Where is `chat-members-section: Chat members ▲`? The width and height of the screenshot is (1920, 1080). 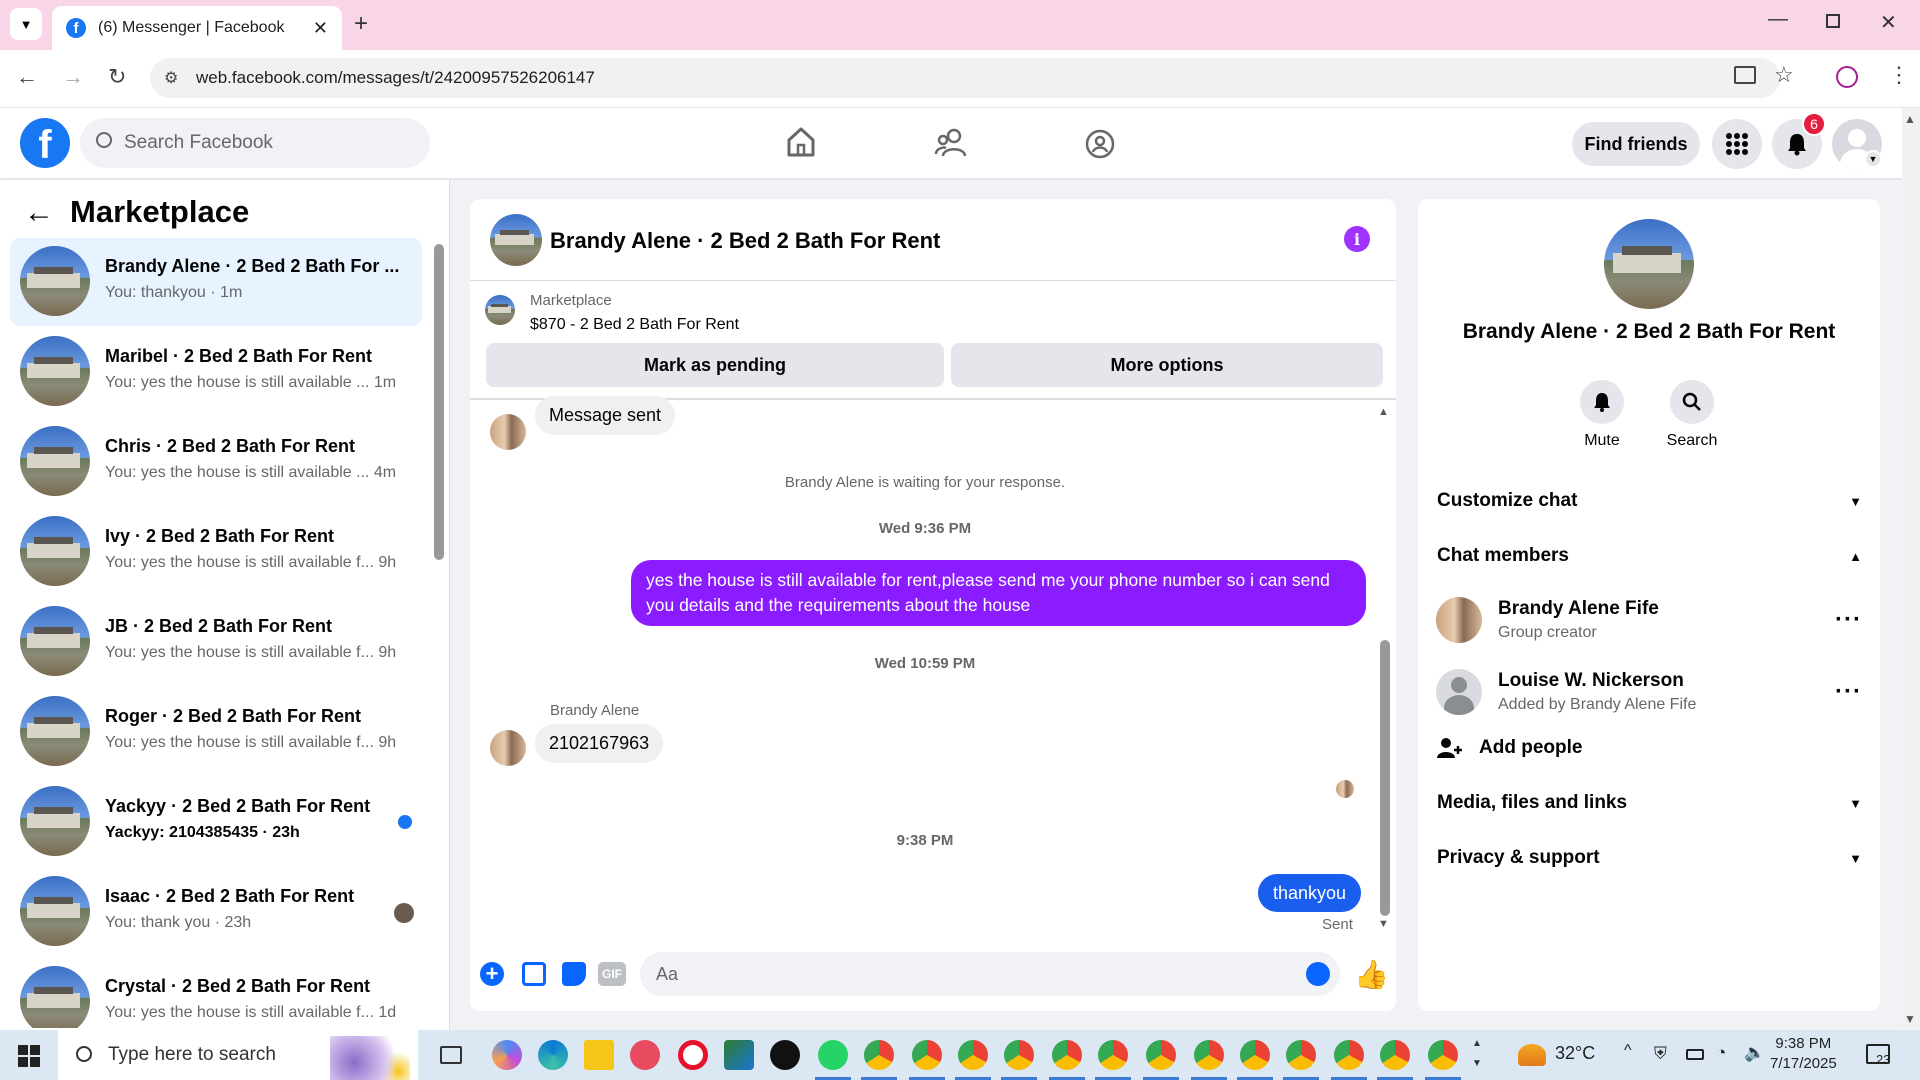 chat-members-section: Chat members ▲ is located at coordinates (1649, 556).